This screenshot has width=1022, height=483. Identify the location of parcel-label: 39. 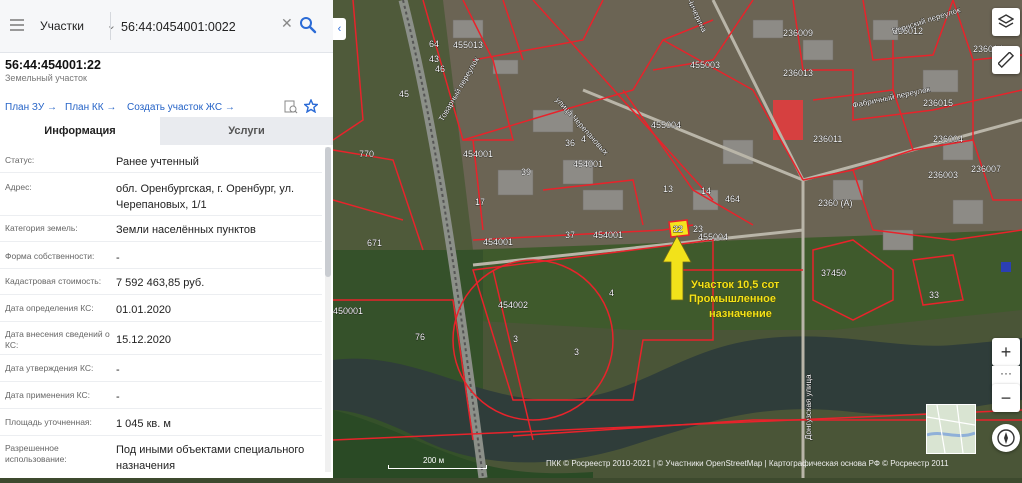
(526, 172).